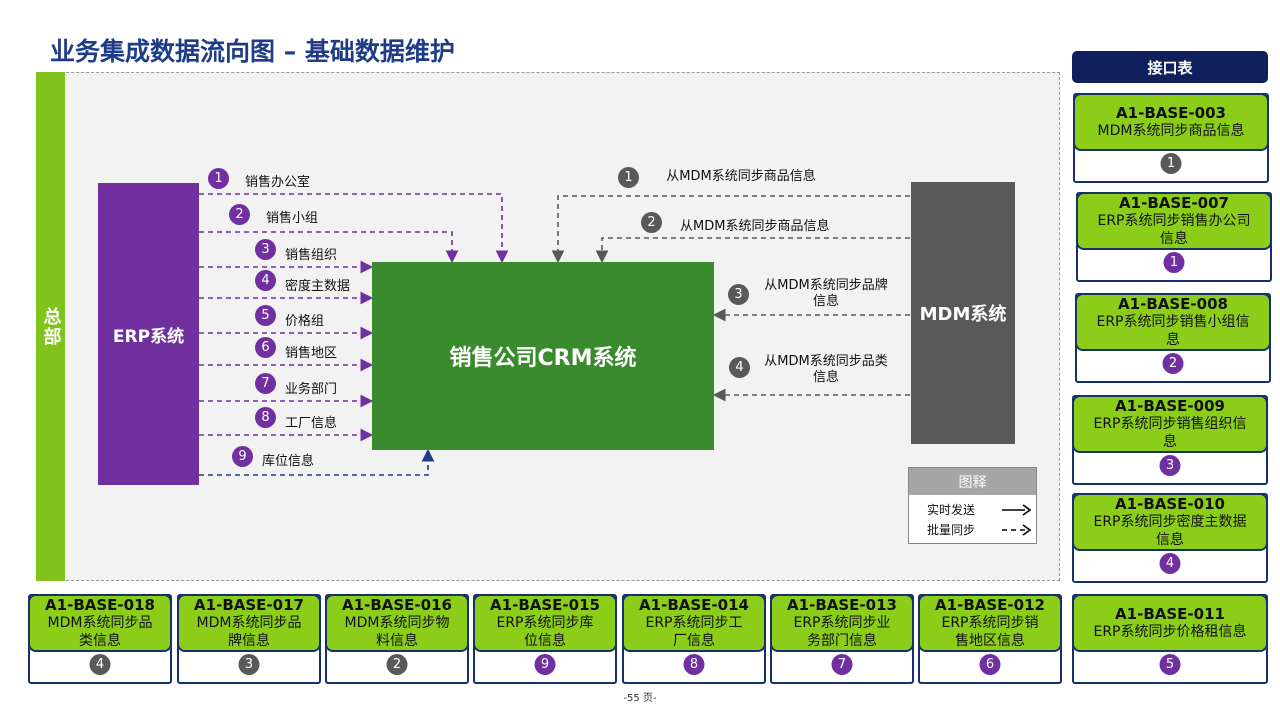 This screenshot has width=1280, height=720. What do you see at coordinates (249, 632) in the screenshot?
I see `interface-description: MDM系统同步品牌信息` at bounding box center [249, 632].